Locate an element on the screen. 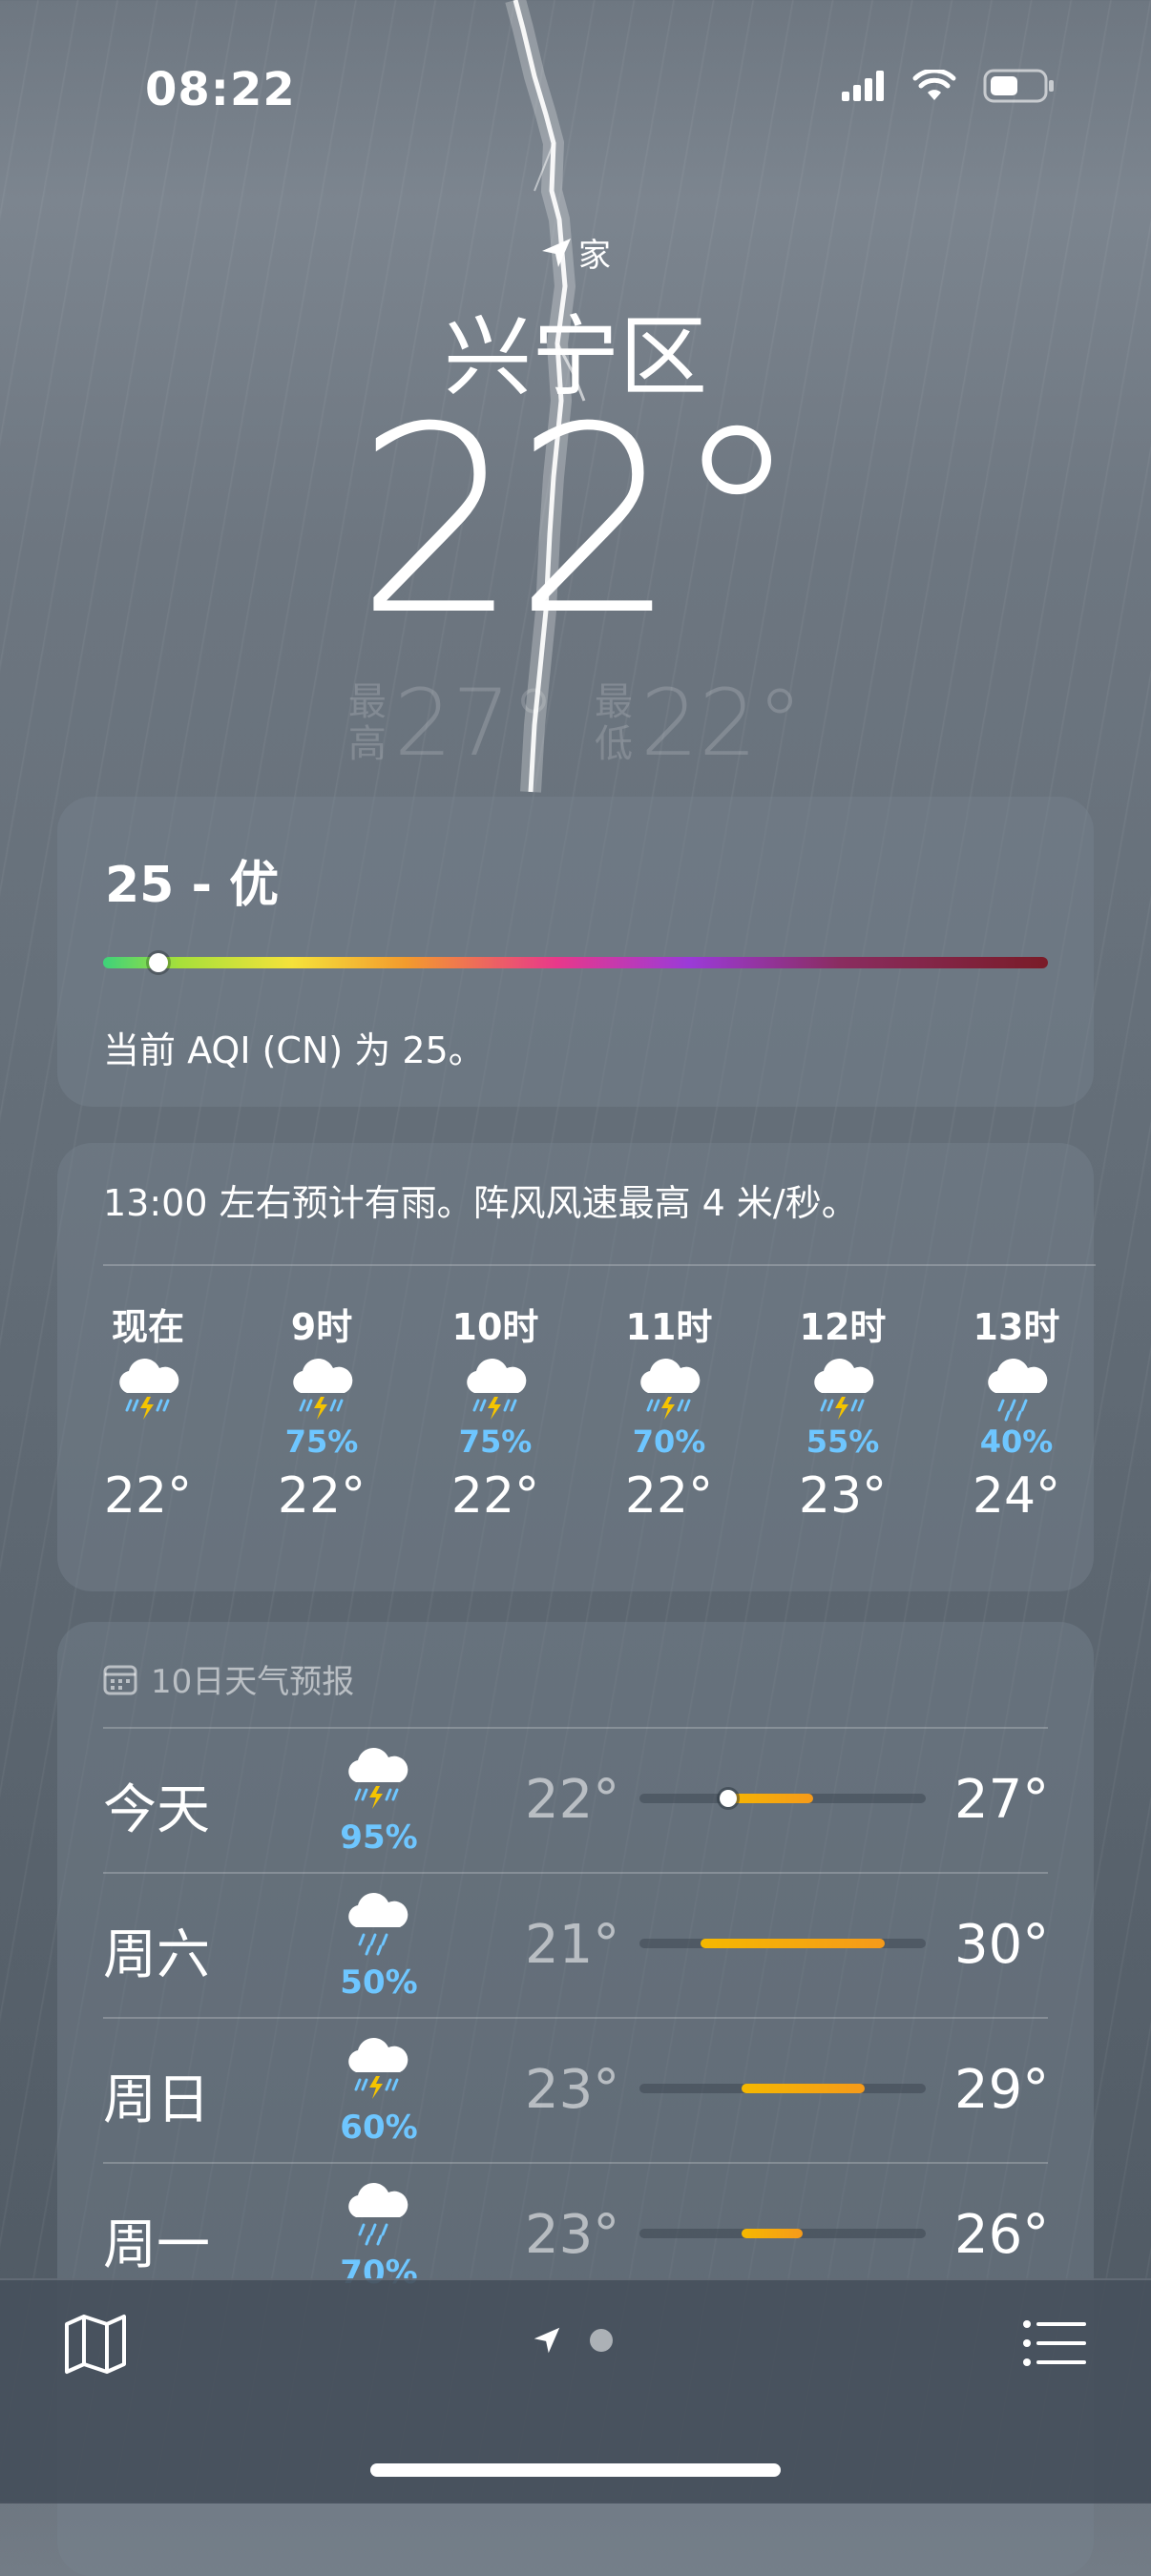 The image size is (1151, 2576). hourly-item: 12时 55% 23° is located at coordinates (842, 1411).